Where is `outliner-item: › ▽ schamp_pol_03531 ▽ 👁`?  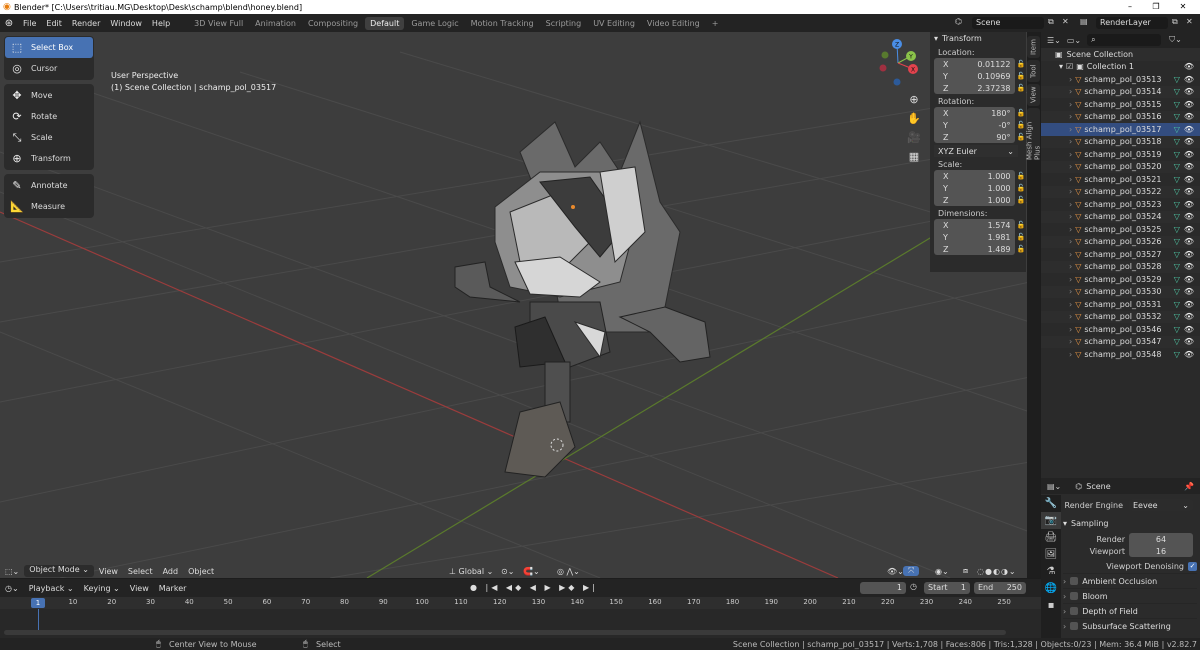
outliner-item: › ▽ schamp_pol_03531 ▽ 👁 is located at coordinates (1120, 304).